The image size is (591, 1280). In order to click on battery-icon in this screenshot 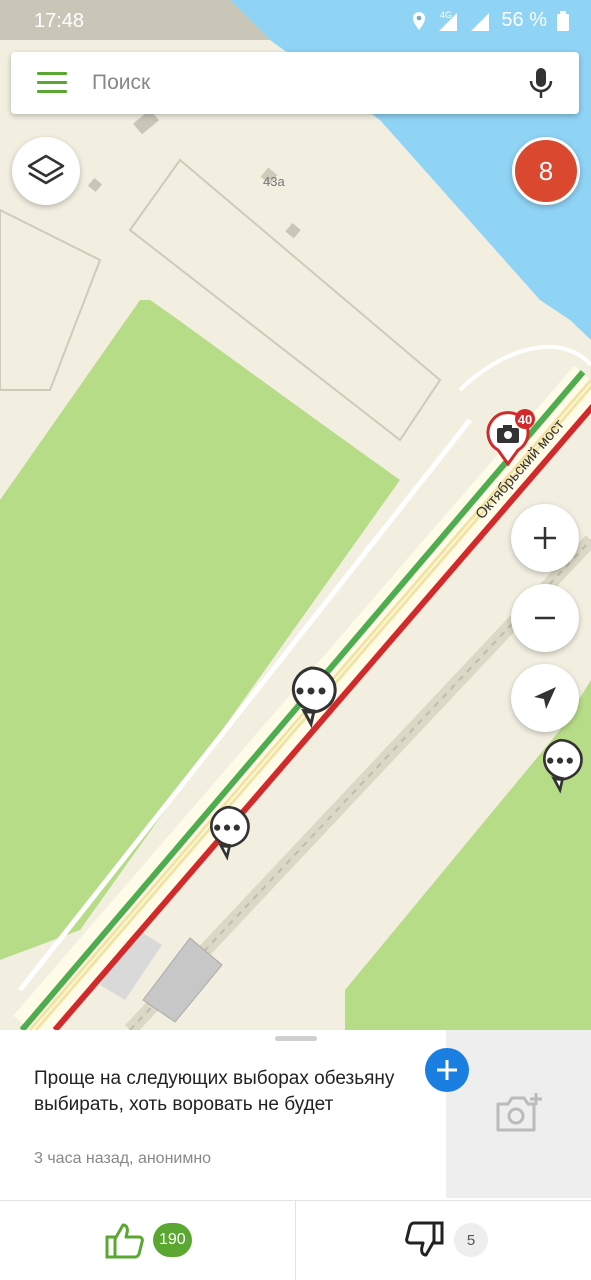, I will do `click(563, 20)`.